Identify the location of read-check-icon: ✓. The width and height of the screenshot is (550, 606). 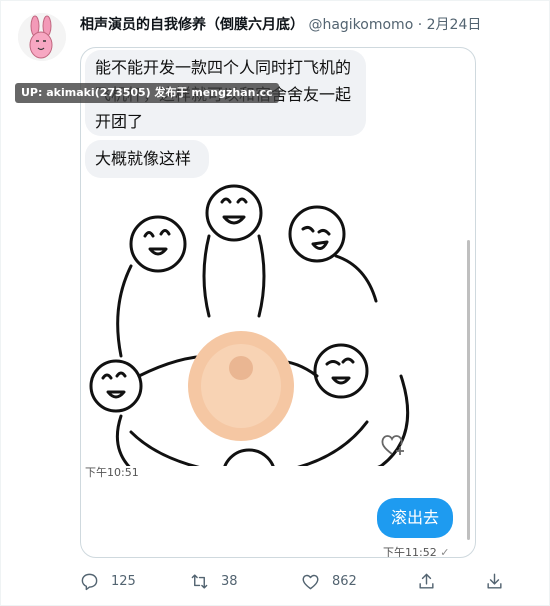
(445, 552).